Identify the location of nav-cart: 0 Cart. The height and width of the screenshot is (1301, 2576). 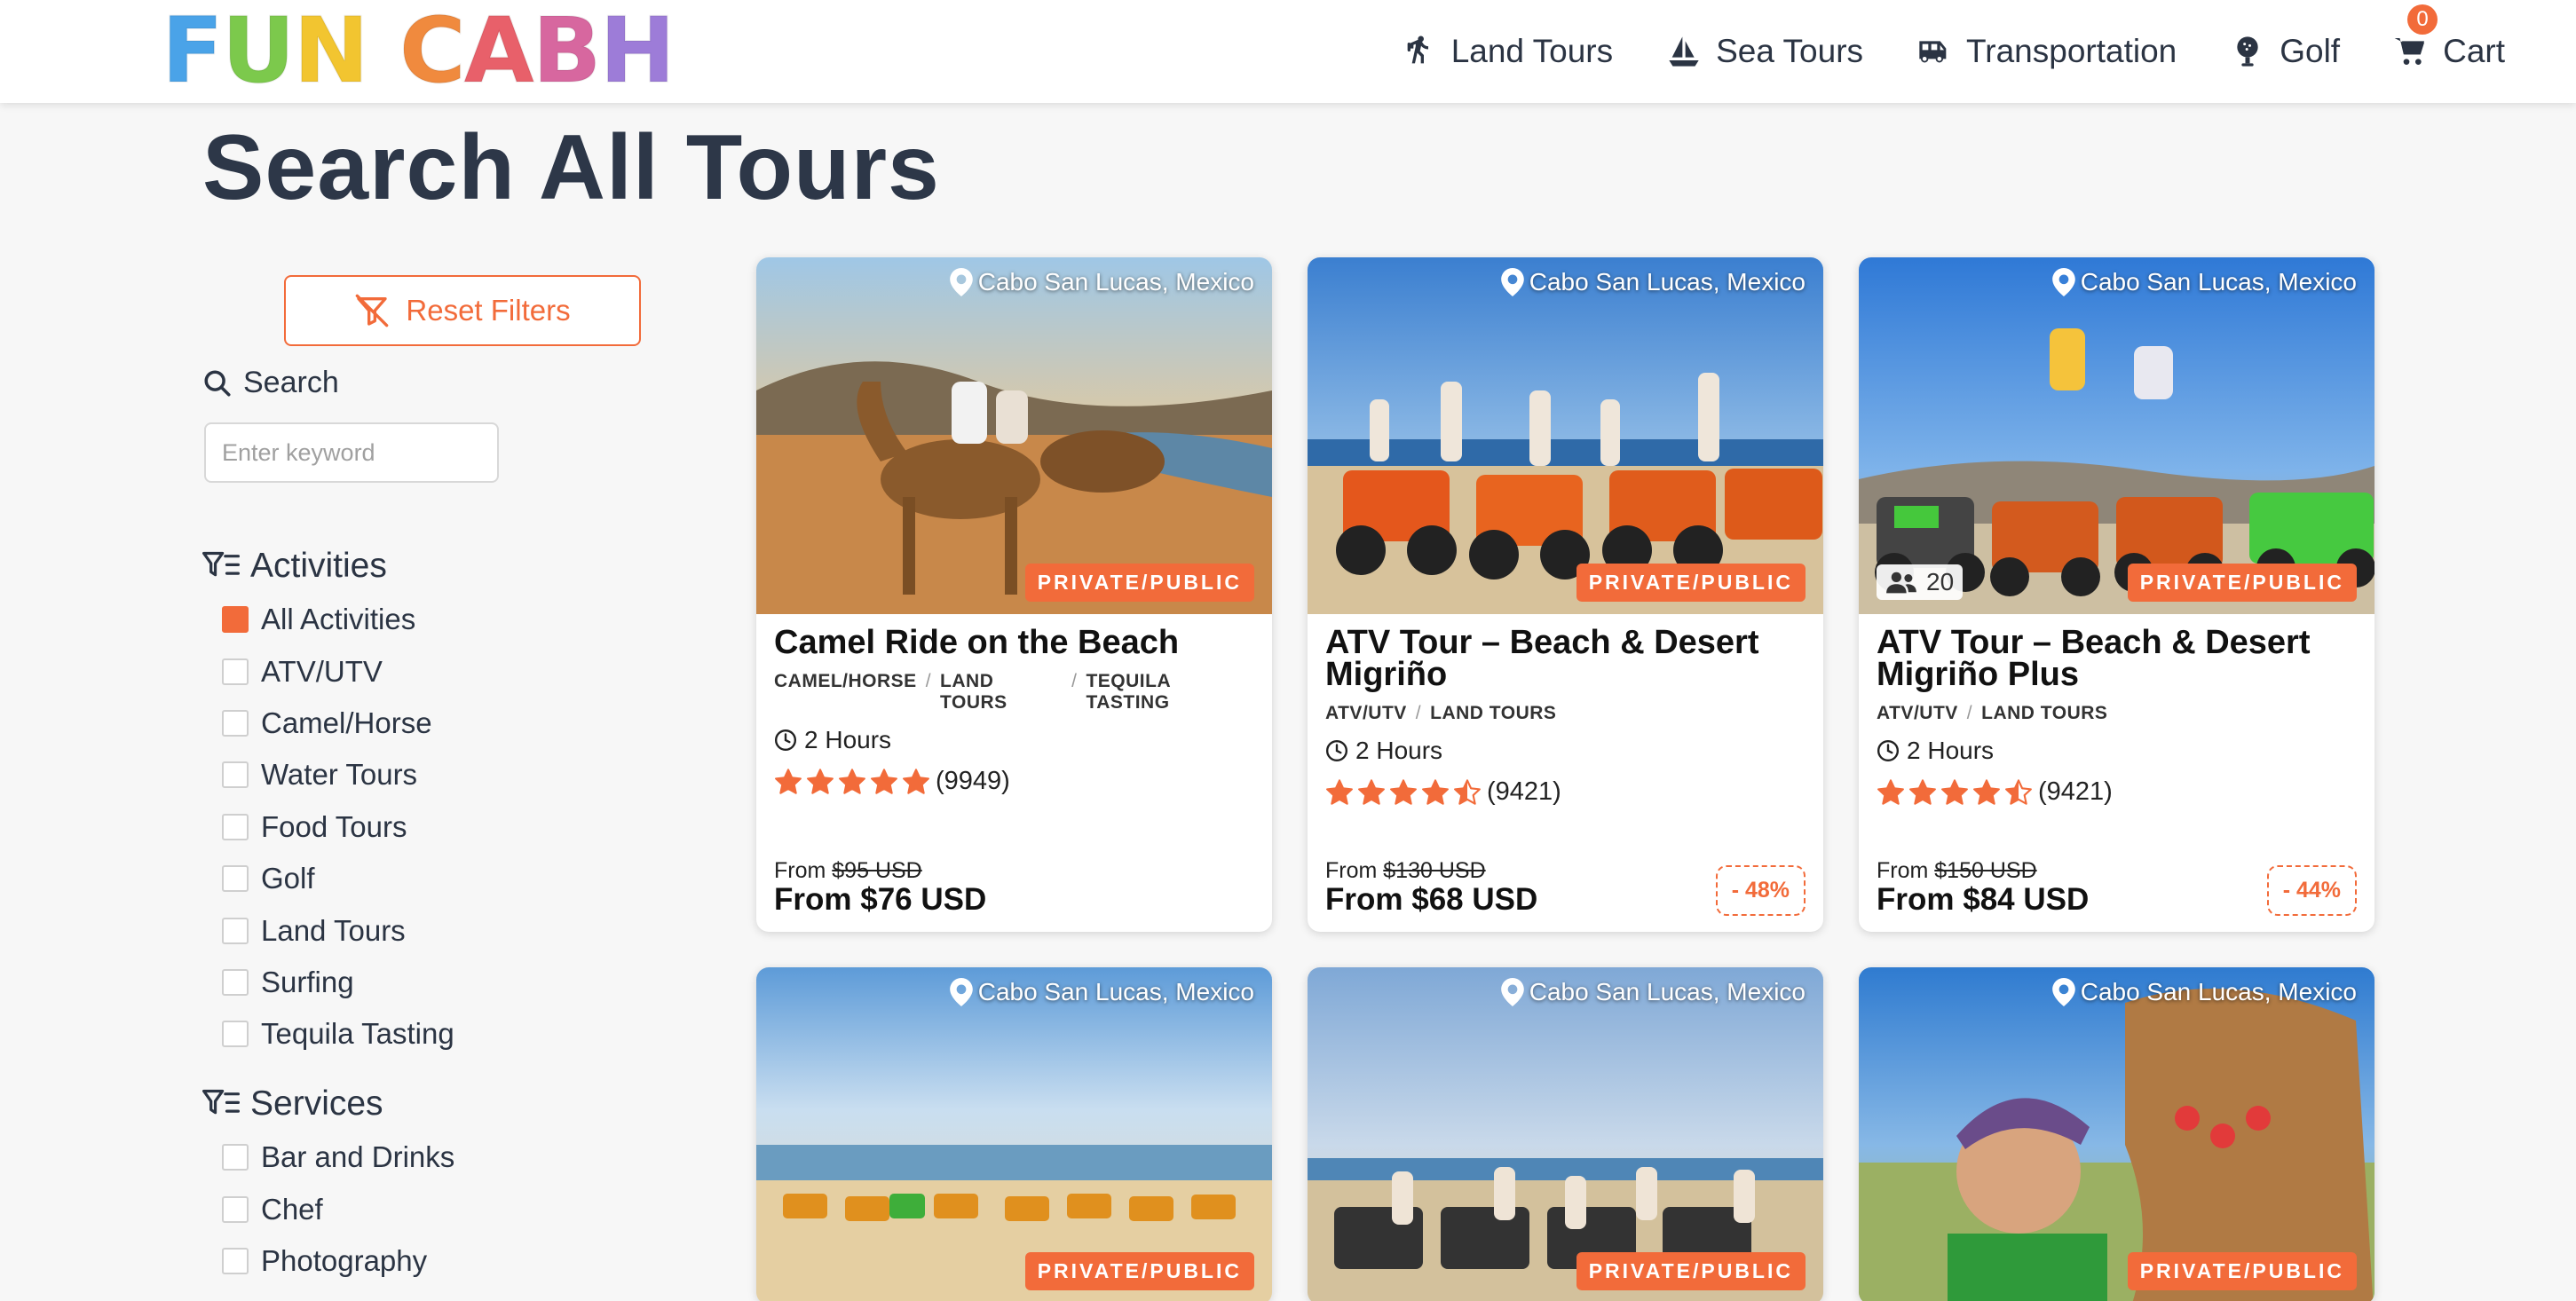
(2449, 37).